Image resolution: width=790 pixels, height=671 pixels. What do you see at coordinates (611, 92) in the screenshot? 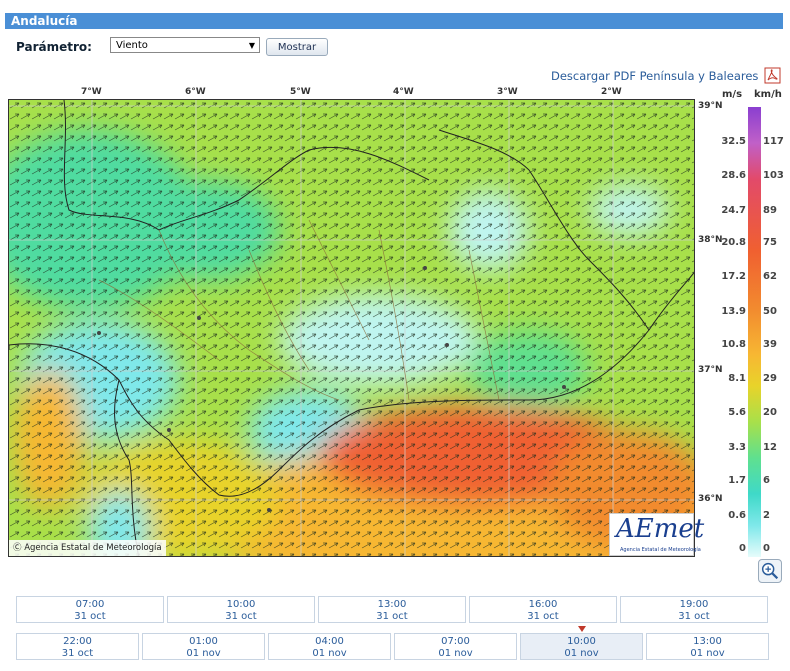
I see `longitude-label: 2°W` at bounding box center [611, 92].